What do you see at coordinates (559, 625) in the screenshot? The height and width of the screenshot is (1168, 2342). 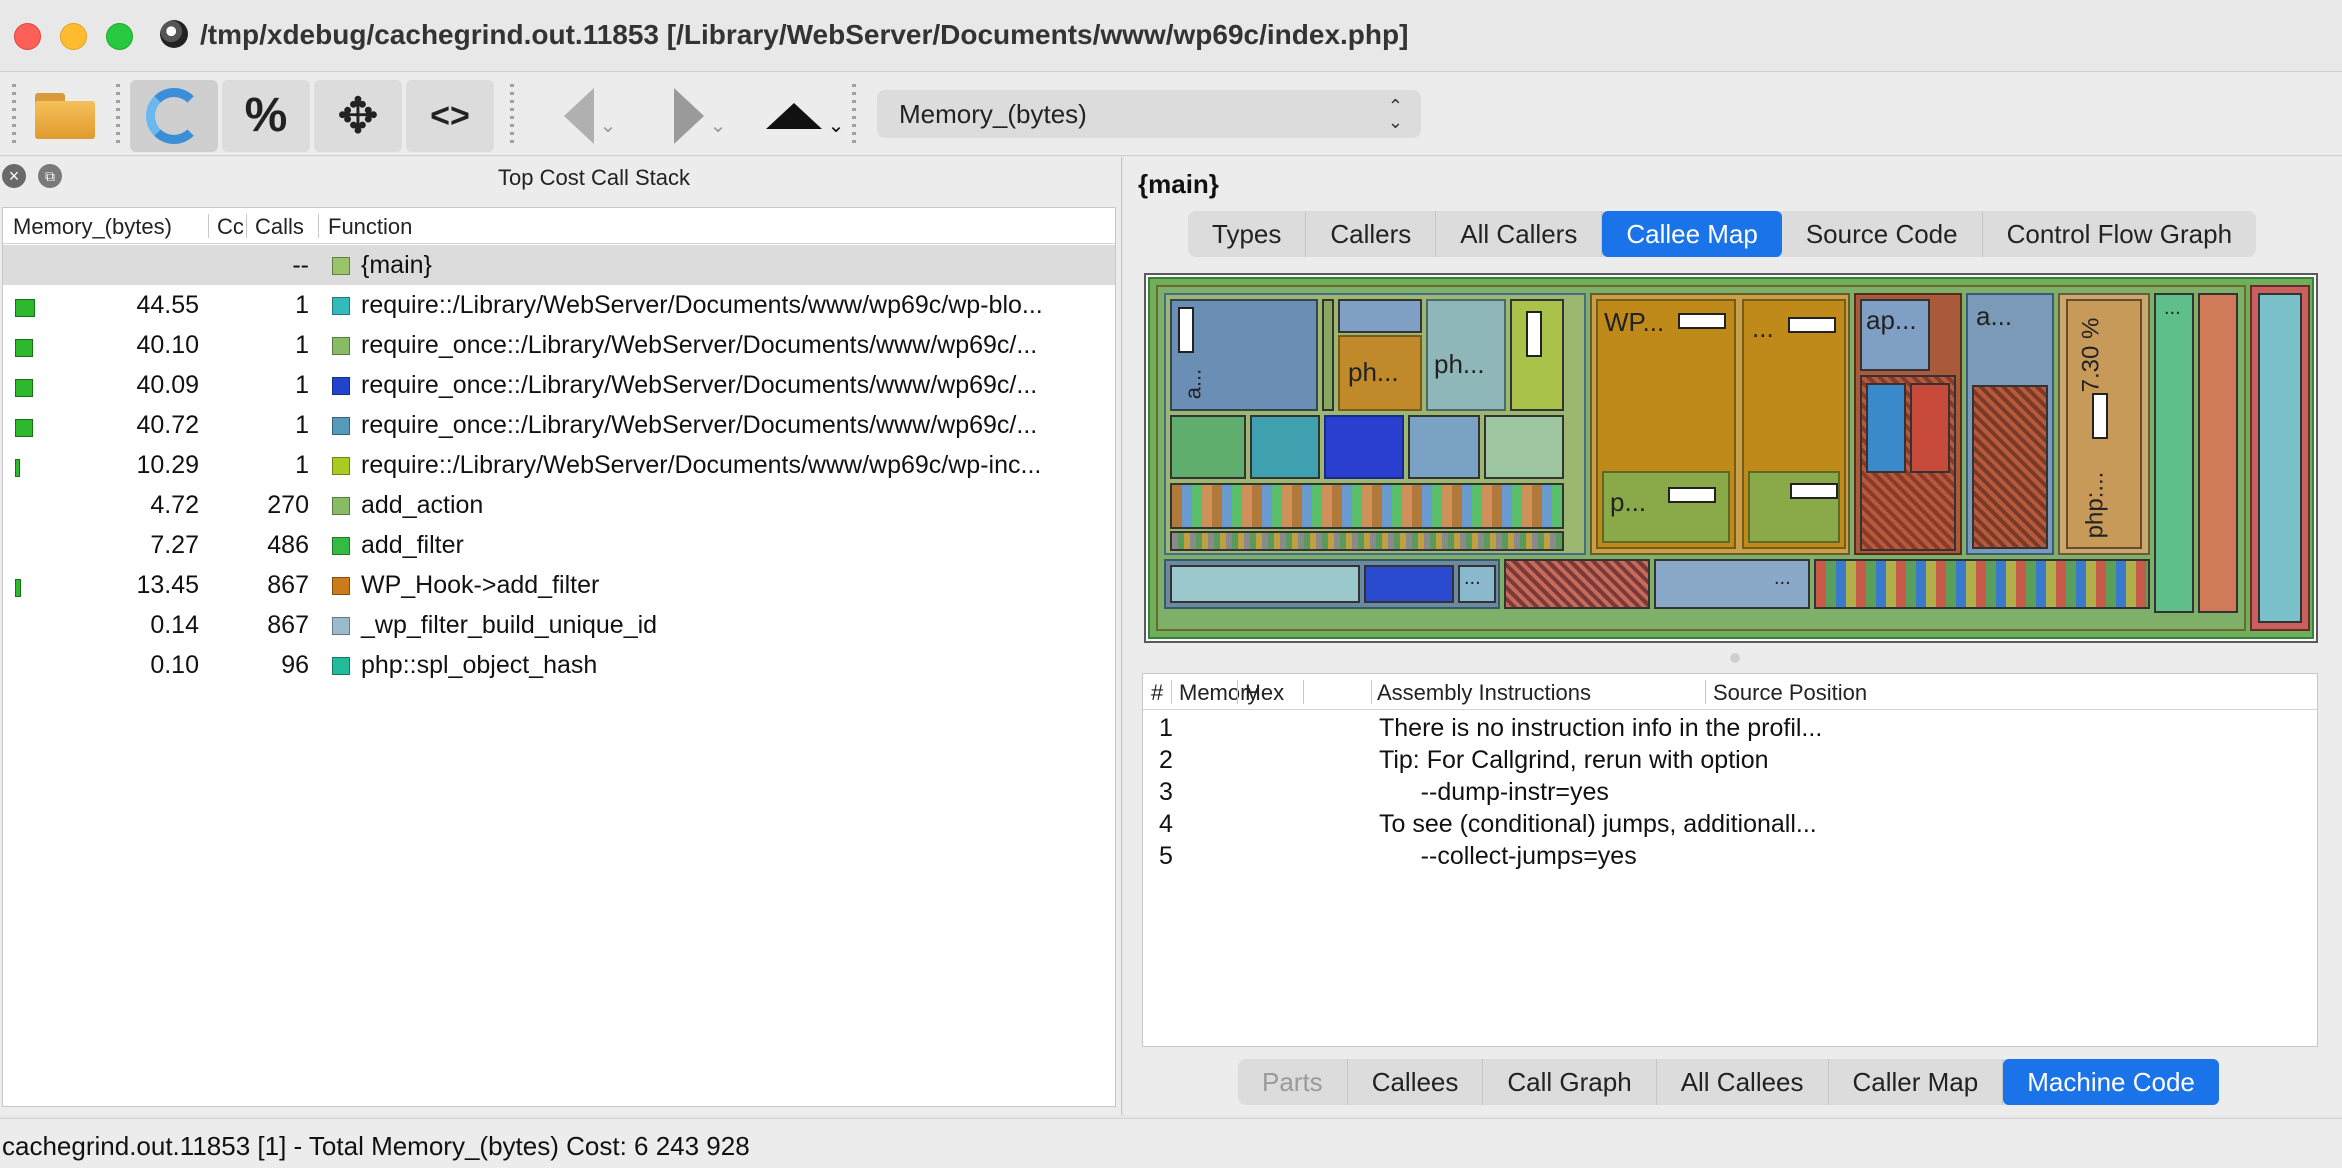 I see `table-row: 0.14 867 _wp_filter_build_unique_id` at bounding box center [559, 625].